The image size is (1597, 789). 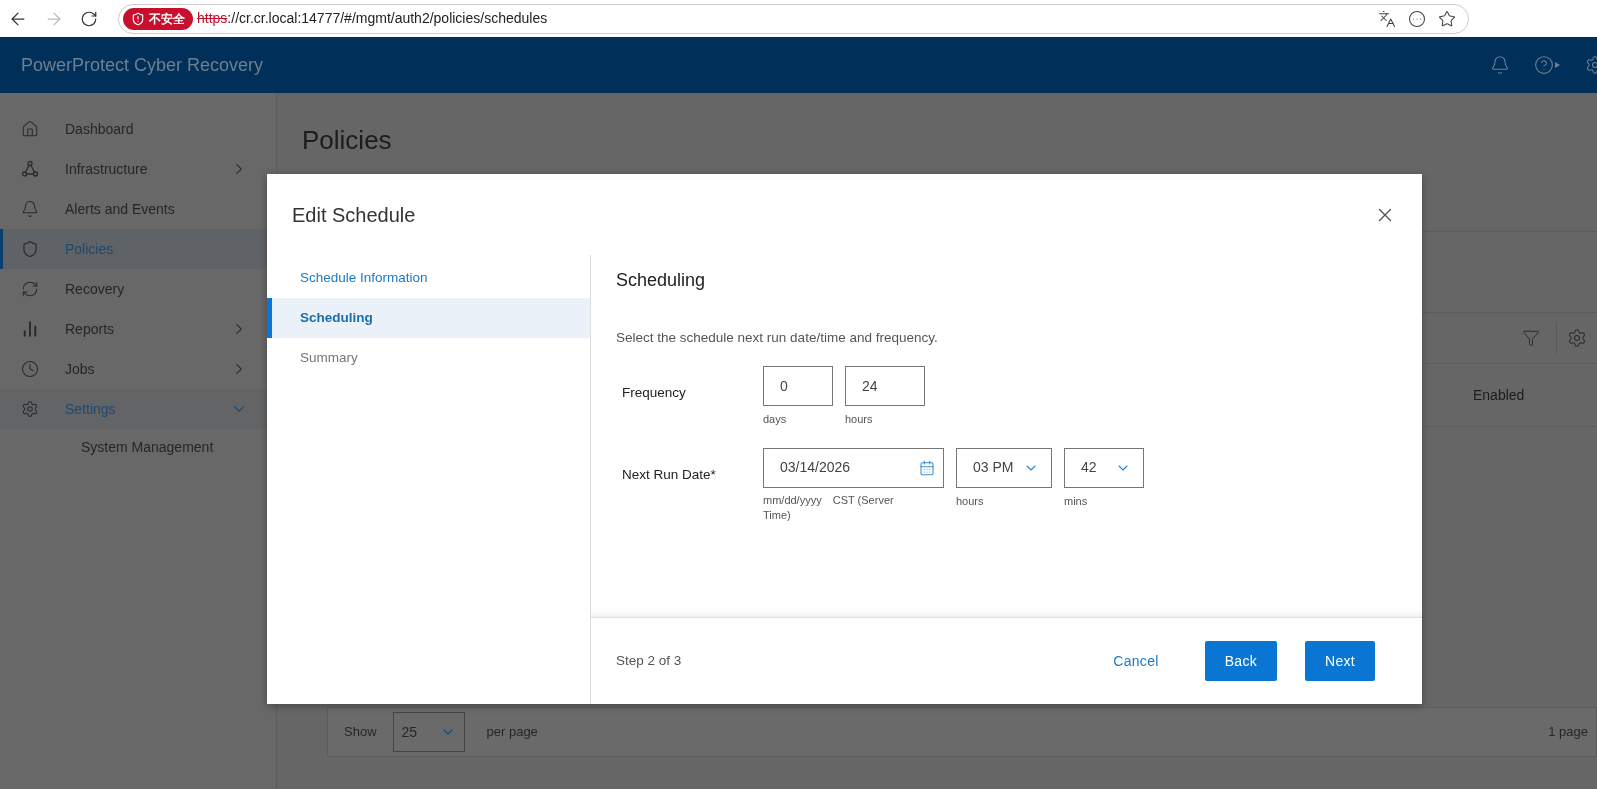 What do you see at coordinates (89, 18) in the screenshot?
I see `reload-icon` at bounding box center [89, 18].